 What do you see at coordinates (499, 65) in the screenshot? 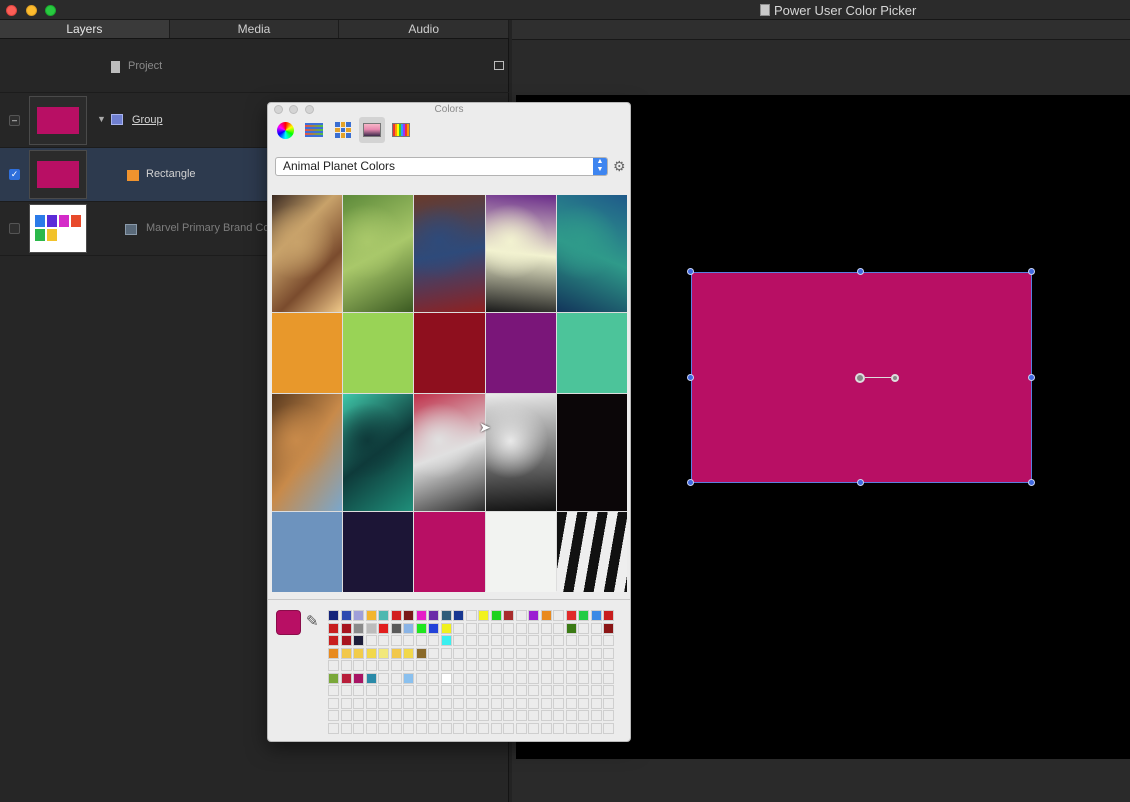
I see `lock-icon` at bounding box center [499, 65].